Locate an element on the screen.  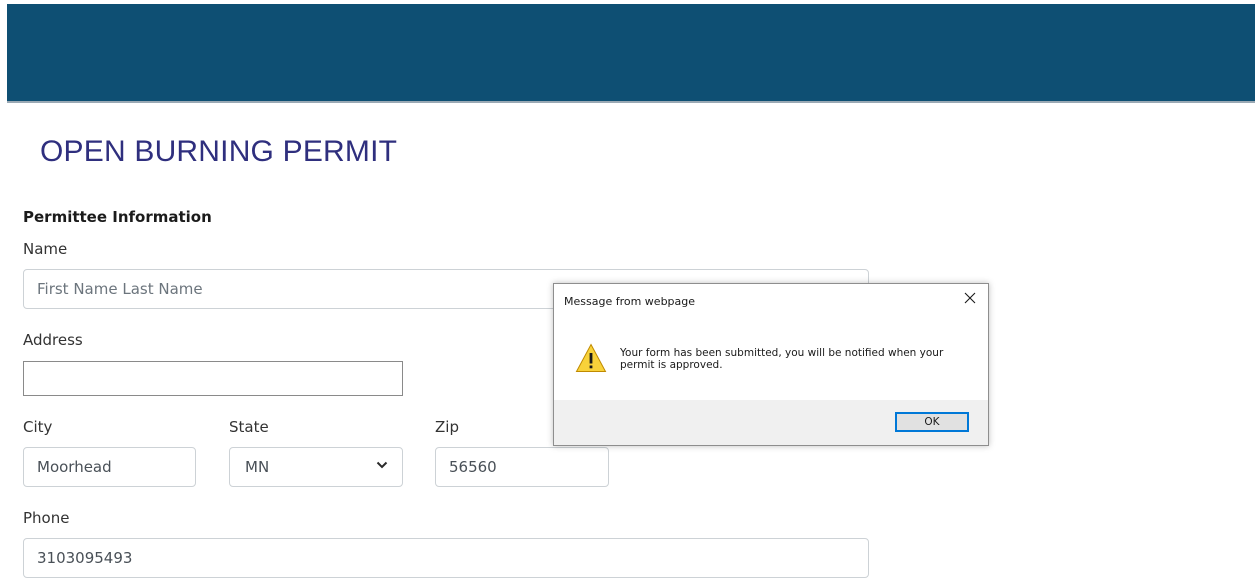
section-heading: Permittee Information is located at coordinates (117, 217).